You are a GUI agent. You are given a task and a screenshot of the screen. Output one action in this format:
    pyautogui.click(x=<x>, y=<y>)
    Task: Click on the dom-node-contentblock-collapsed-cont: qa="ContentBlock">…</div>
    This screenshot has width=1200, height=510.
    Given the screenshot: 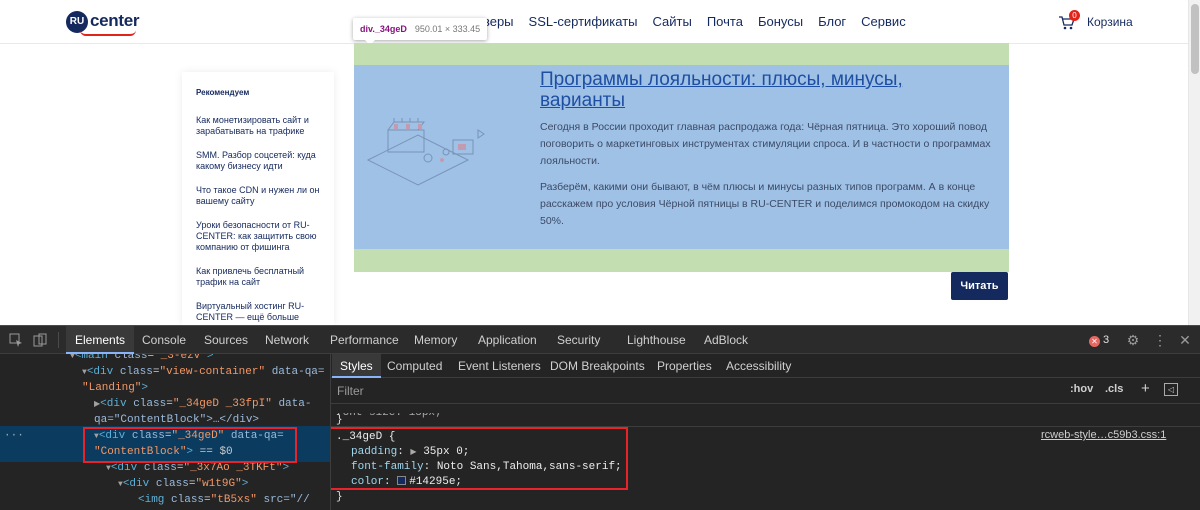 What is the action you would take?
    pyautogui.click(x=176, y=420)
    